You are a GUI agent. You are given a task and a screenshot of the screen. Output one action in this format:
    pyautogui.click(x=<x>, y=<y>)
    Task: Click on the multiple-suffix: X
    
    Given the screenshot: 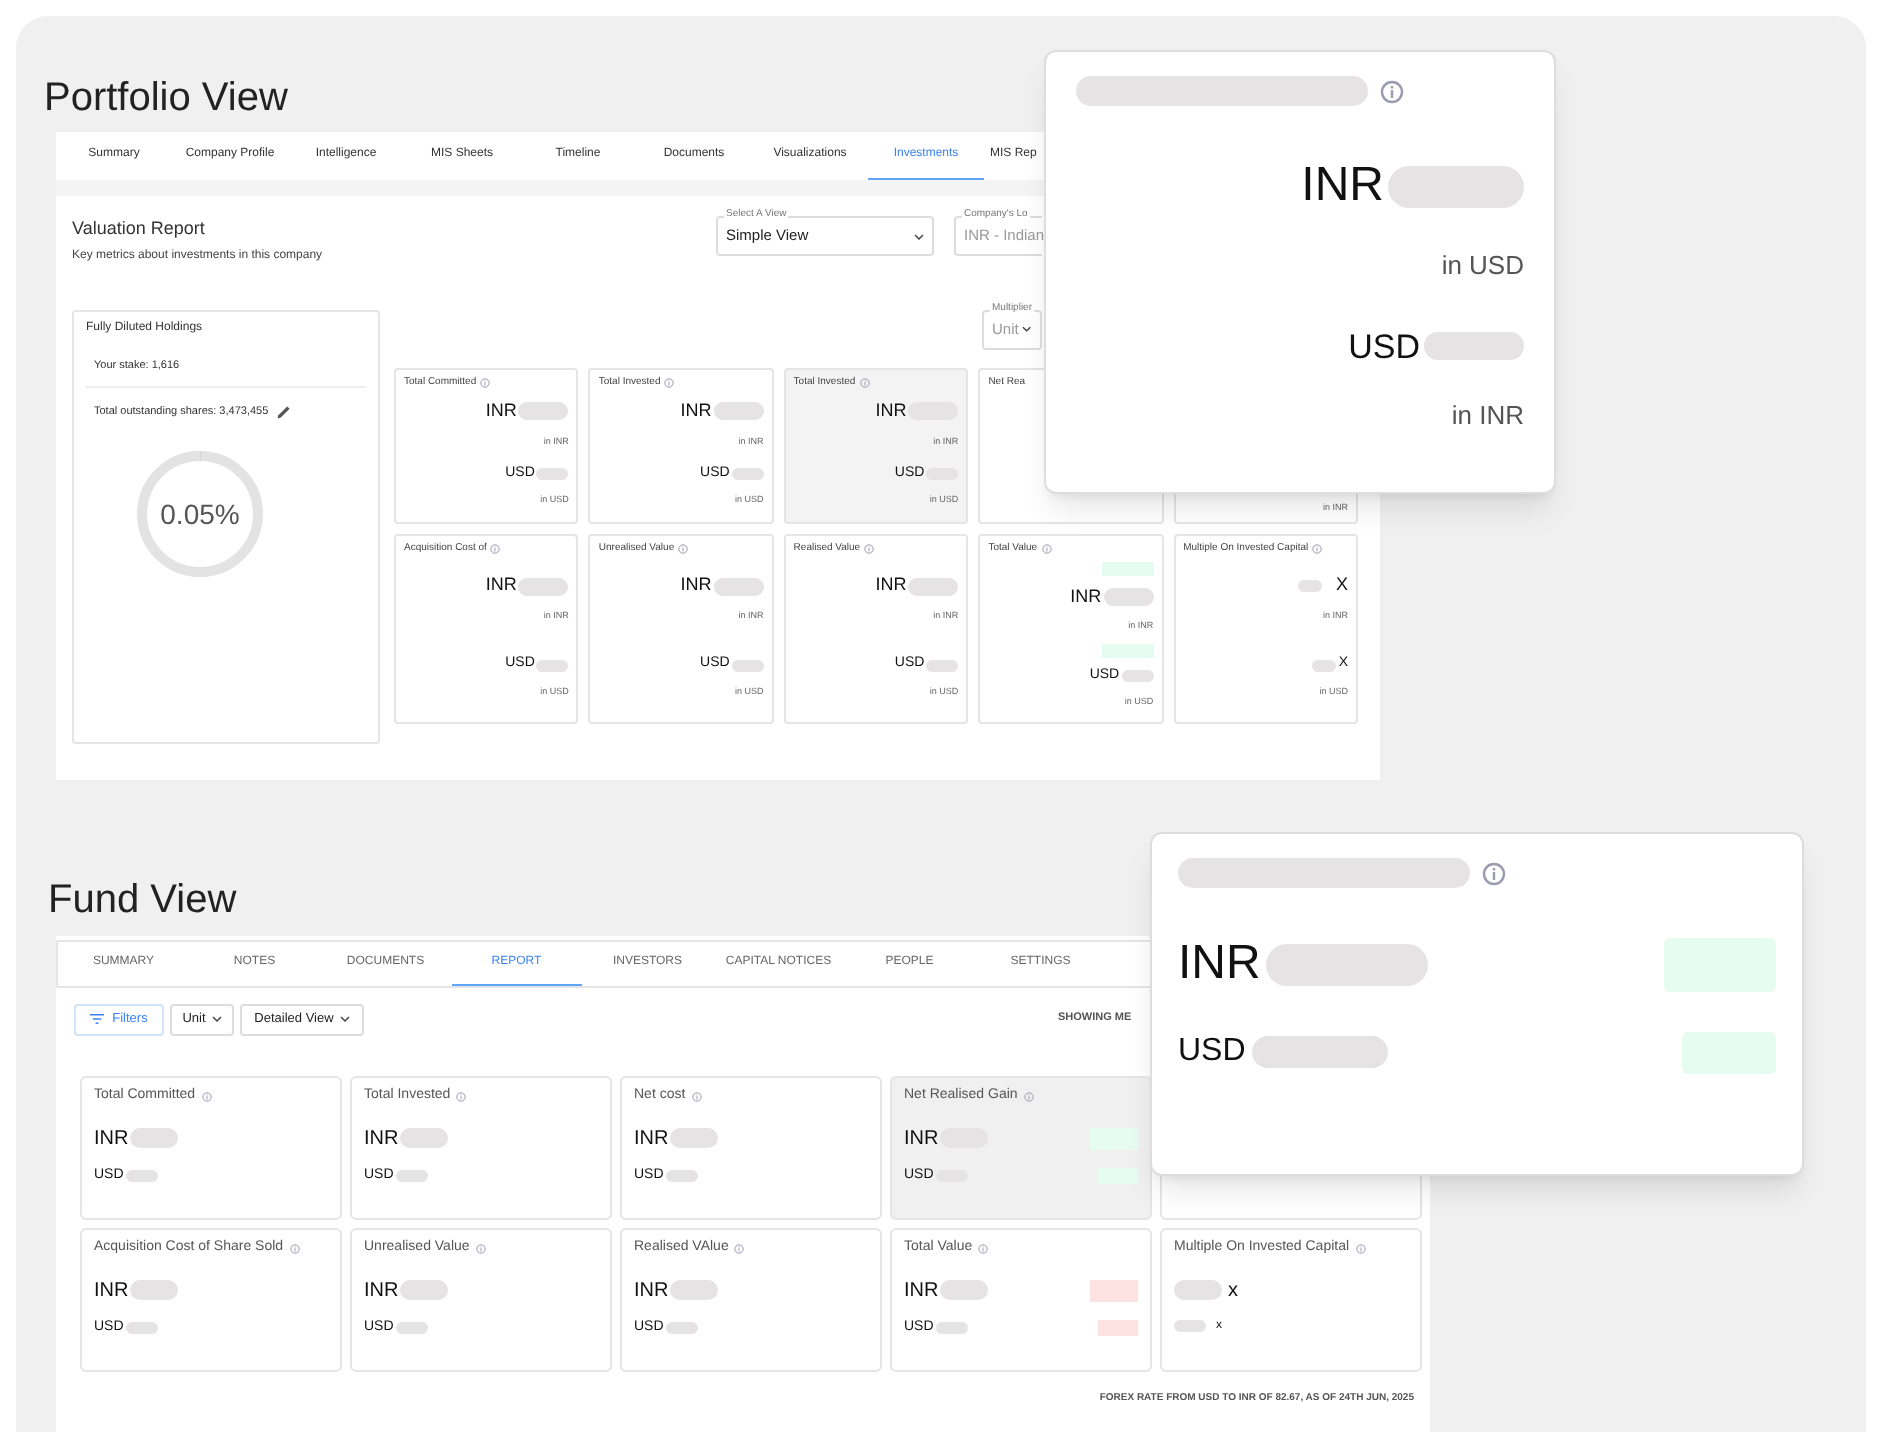 What is the action you would take?
    pyautogui.click(x=1341, y=585)
    